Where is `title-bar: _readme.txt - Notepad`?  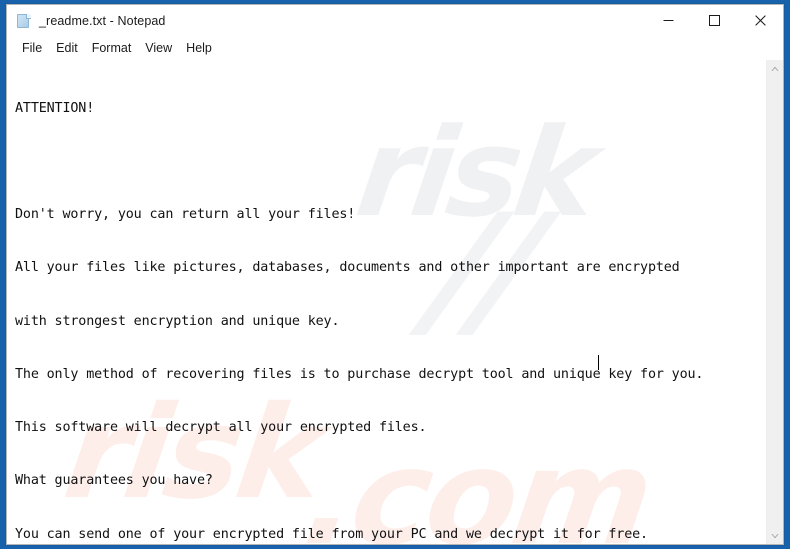
title-bar: _readme.txt - Notepad is located at coordinates (395, 20).